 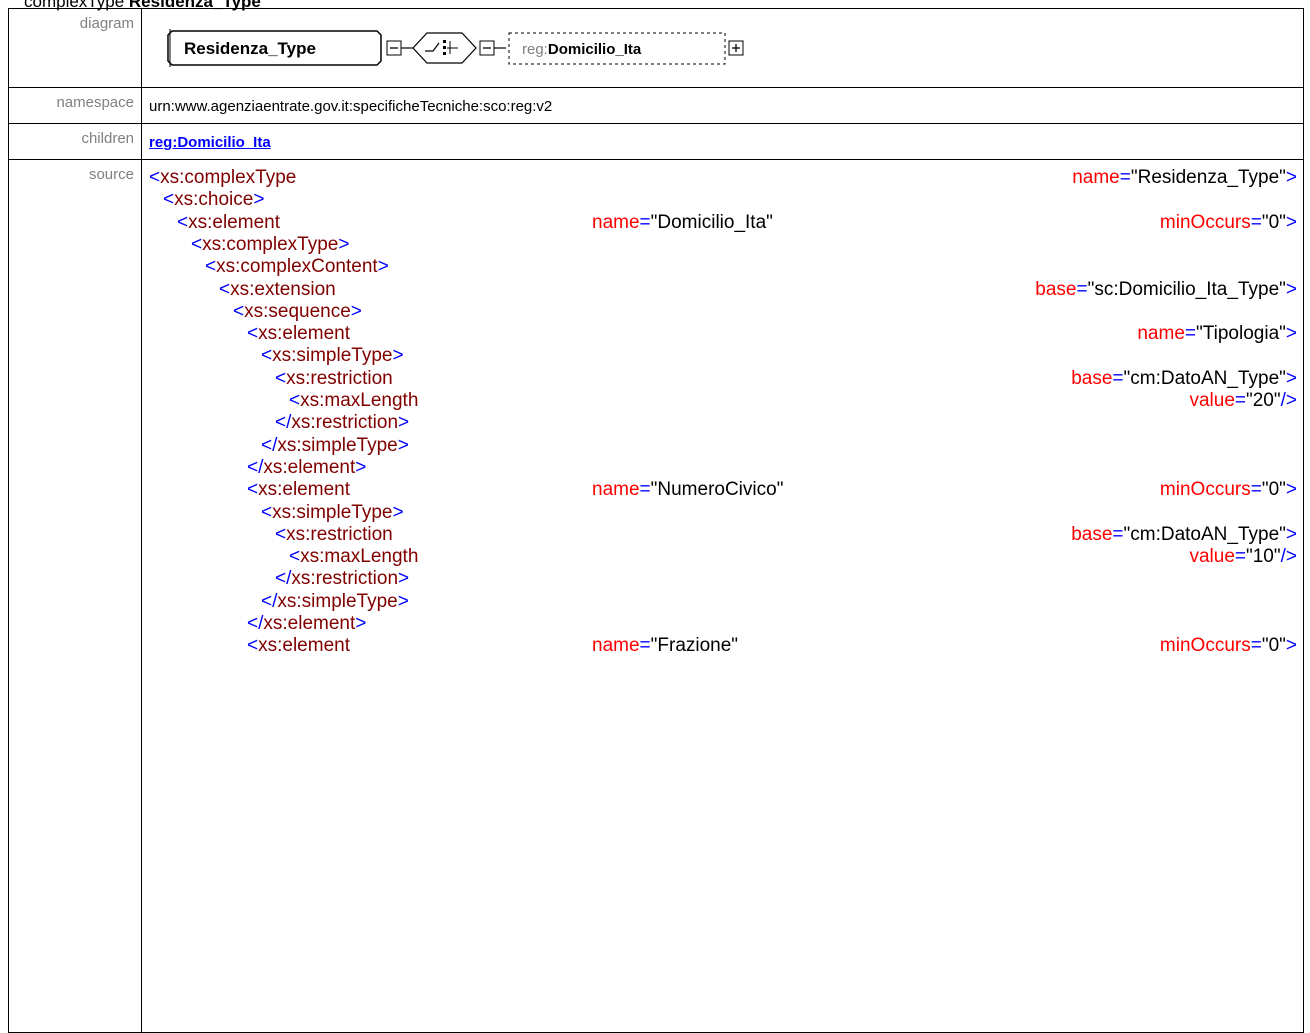 What do you see at coordinates (1184, 177) in the screenshot?
I see `source-line-attr: name="Residenza_Type">` at bounding box center [1184, 177].